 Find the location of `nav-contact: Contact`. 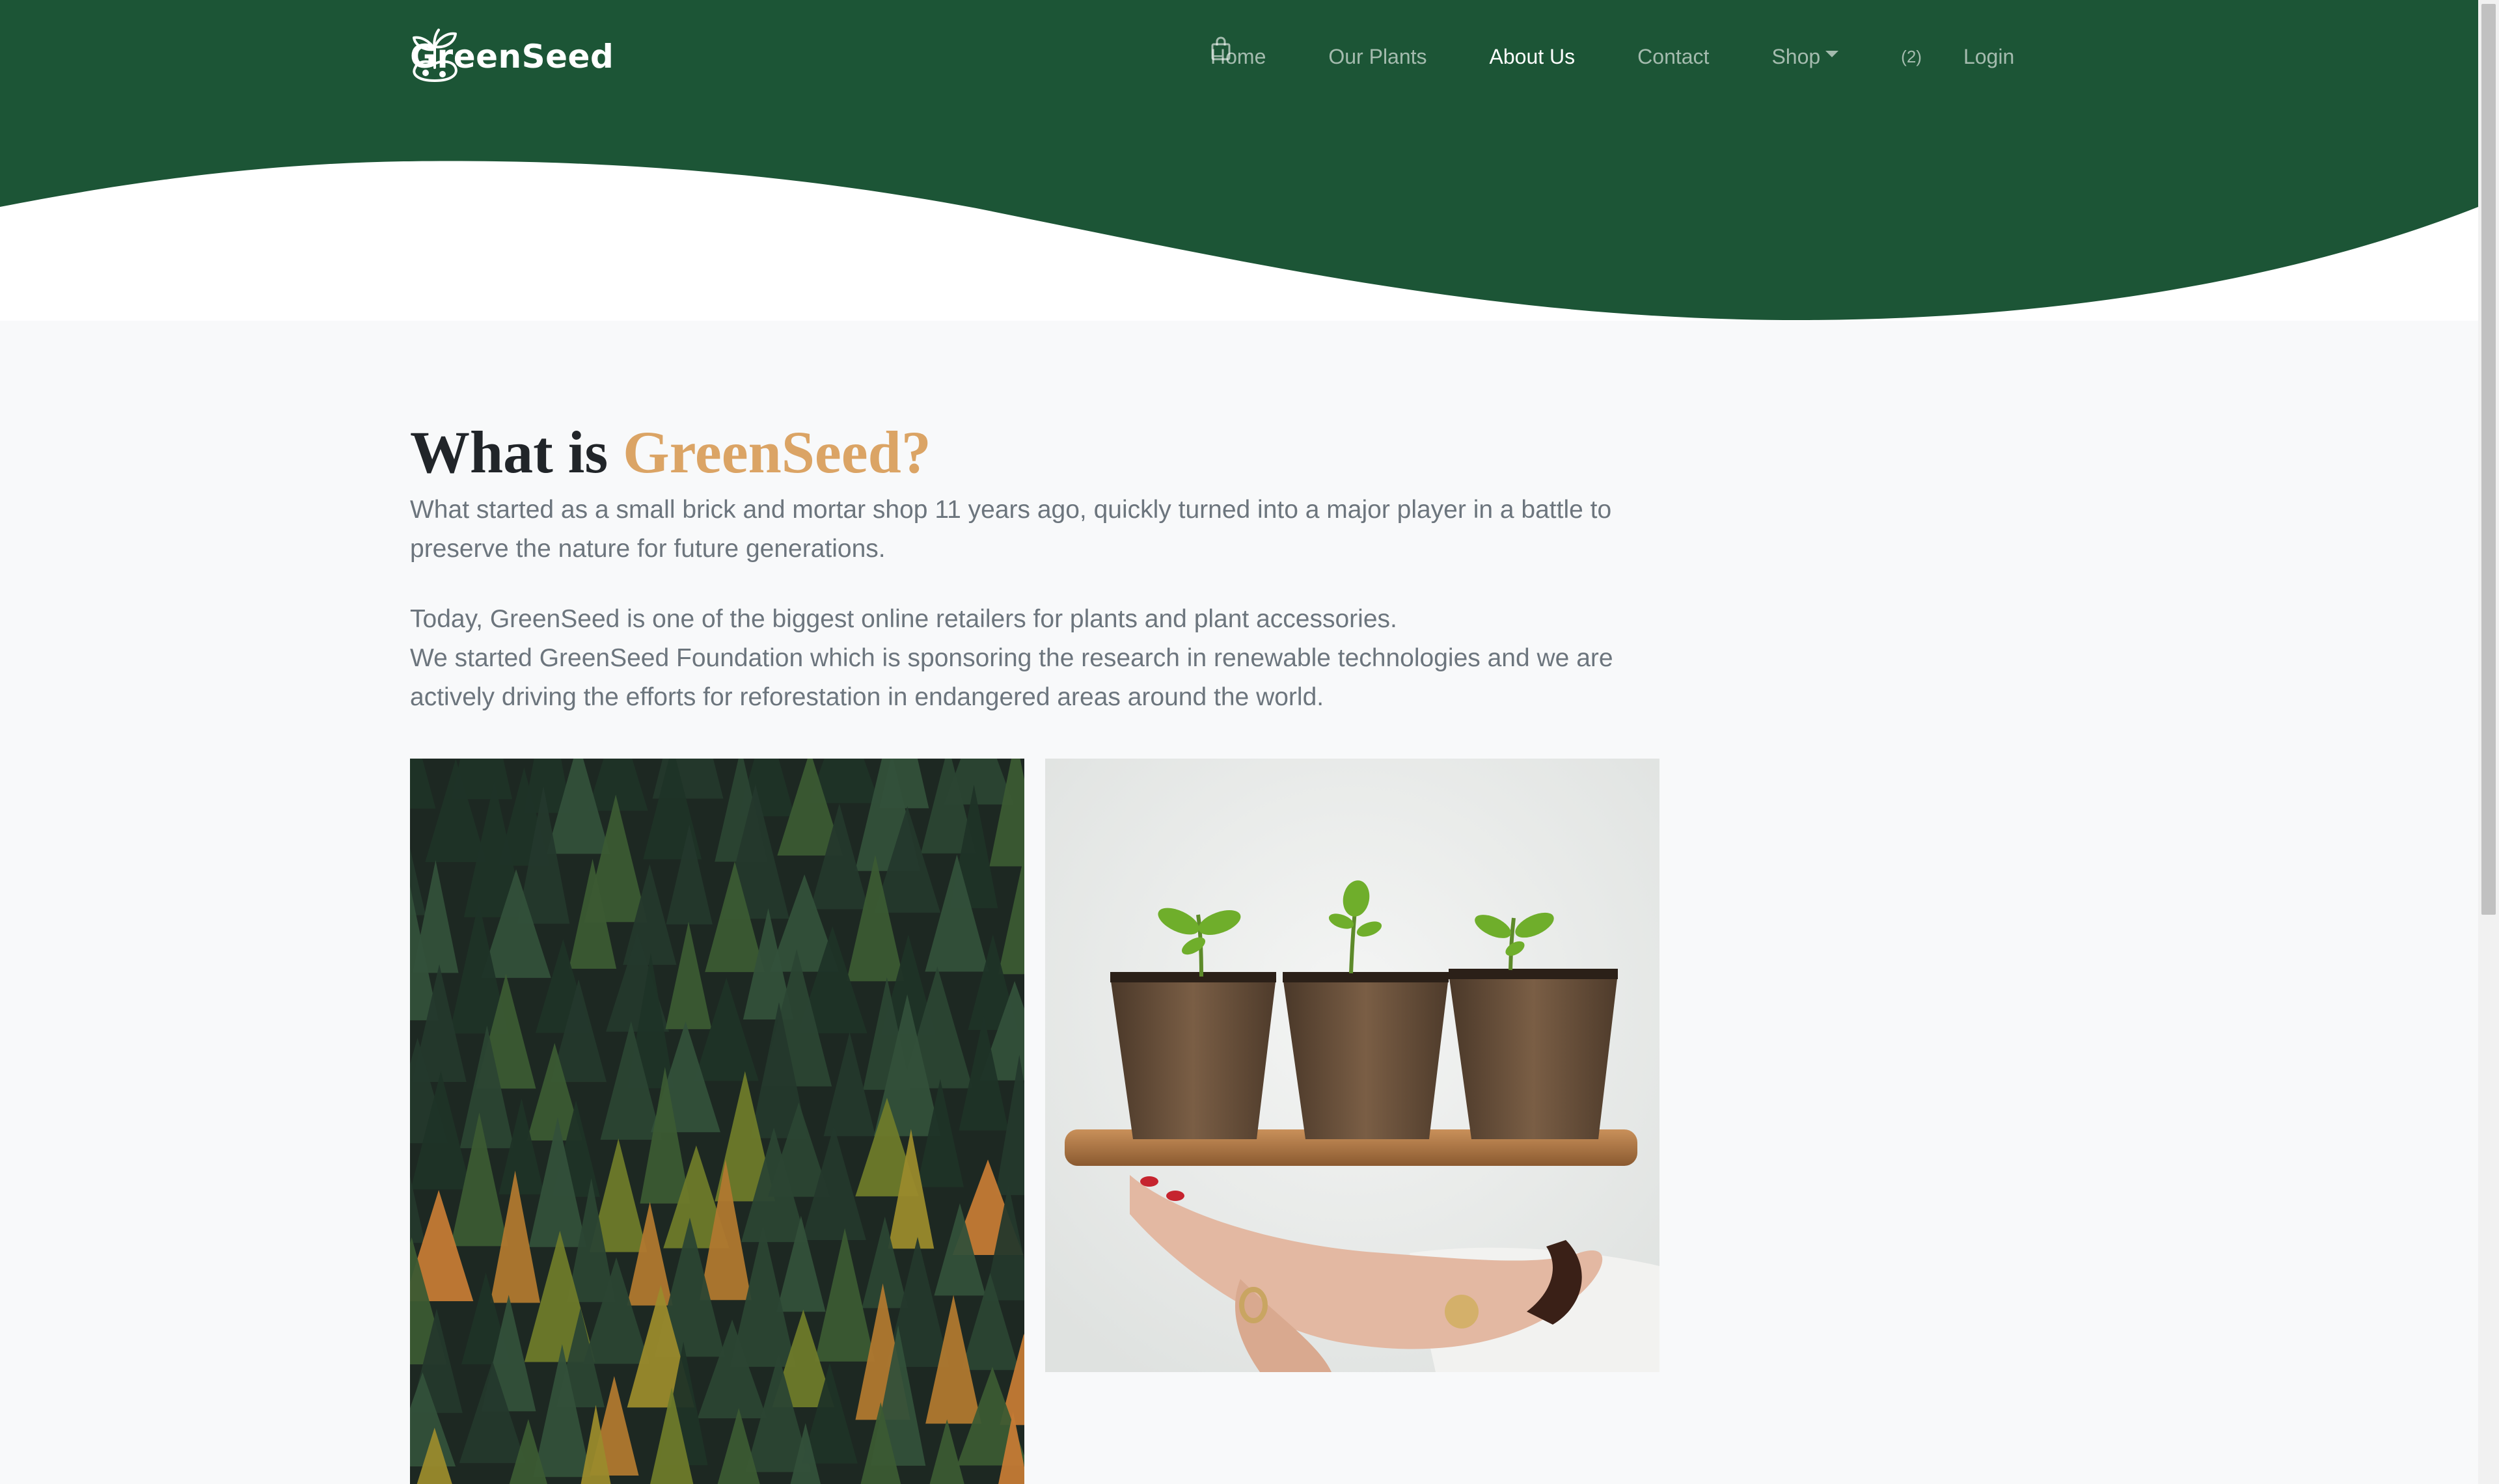

nav-contact: Contact is located at coordinates (1673, 57).